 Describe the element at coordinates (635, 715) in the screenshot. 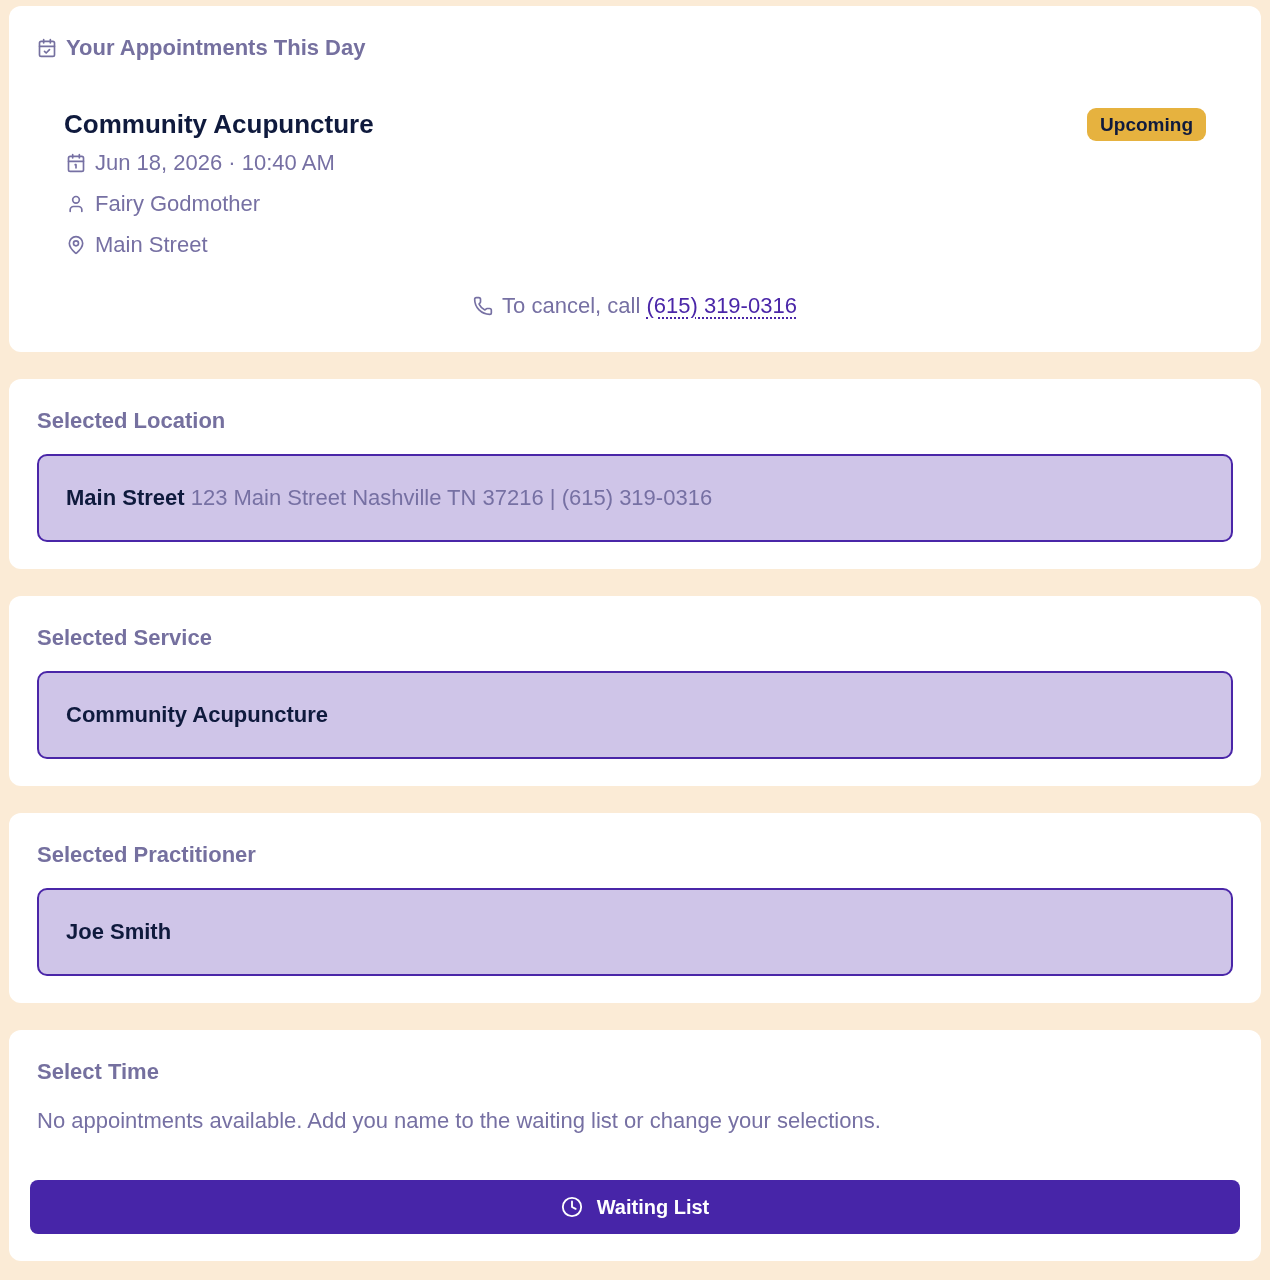

I see `selected-option: Community Acupuncture` at that location.